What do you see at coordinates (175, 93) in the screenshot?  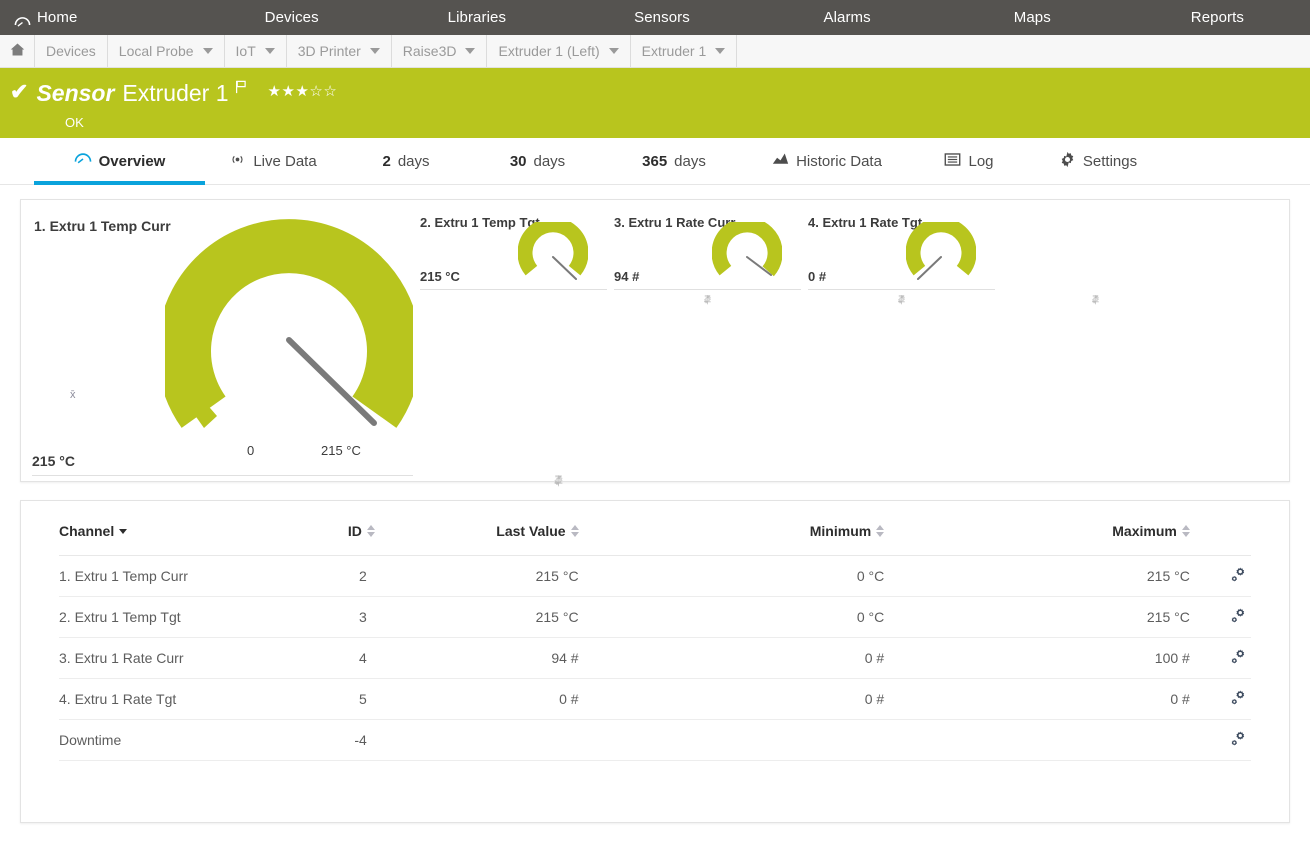 I see `page-title: Extruder 1` at bounding box center [175, 93].